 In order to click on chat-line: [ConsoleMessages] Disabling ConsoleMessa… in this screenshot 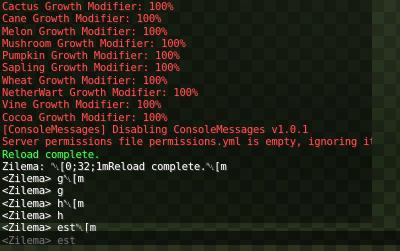, I will do `click(155, 129)`.